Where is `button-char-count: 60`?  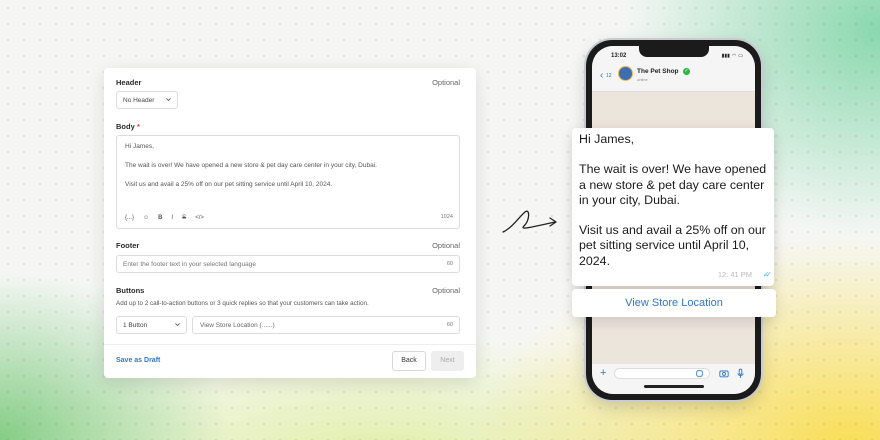 button-char-count: 60 is located at coordinates (449, 325).